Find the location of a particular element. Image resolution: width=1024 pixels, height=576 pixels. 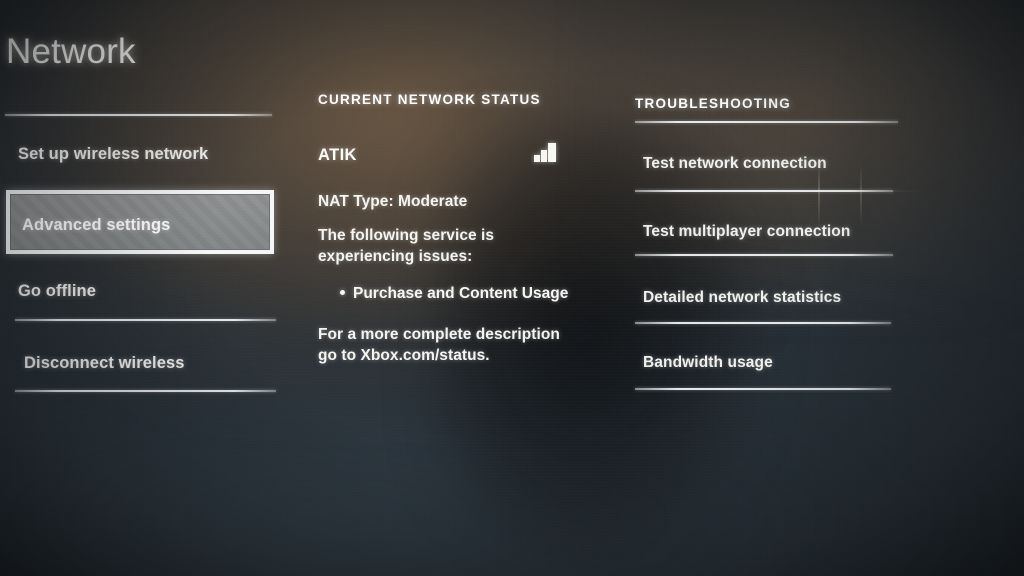

troubleshooting-item-detailed-network-statistics: Detailed network statistics is located at coordinates (778, 298).